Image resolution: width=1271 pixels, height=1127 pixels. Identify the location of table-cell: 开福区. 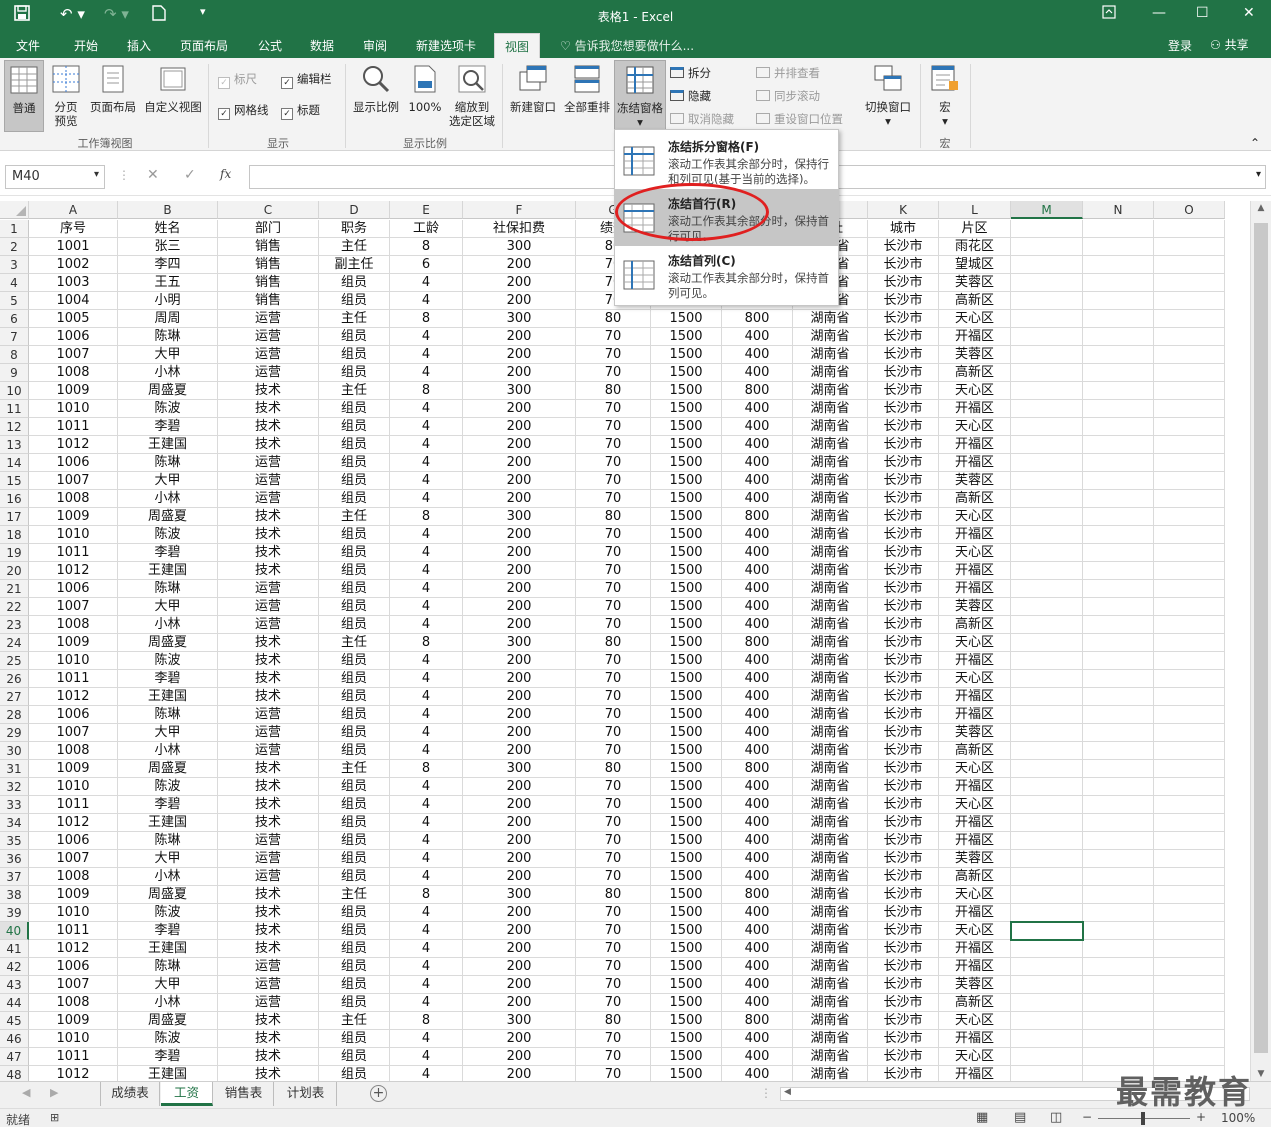
(975, 1039).